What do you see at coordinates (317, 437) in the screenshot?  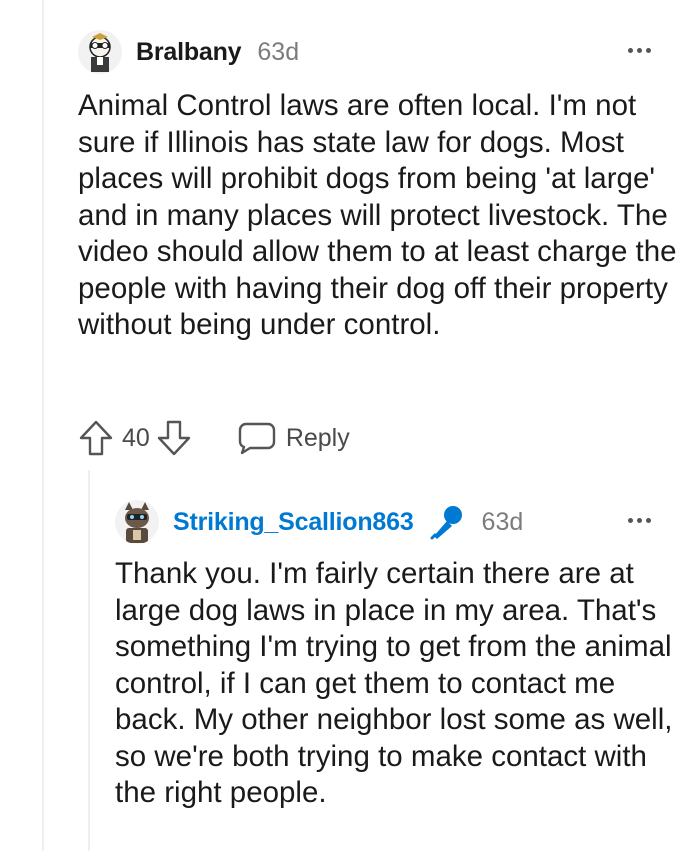 I see `reply-label: Reply` at bounding box center [317, 437].